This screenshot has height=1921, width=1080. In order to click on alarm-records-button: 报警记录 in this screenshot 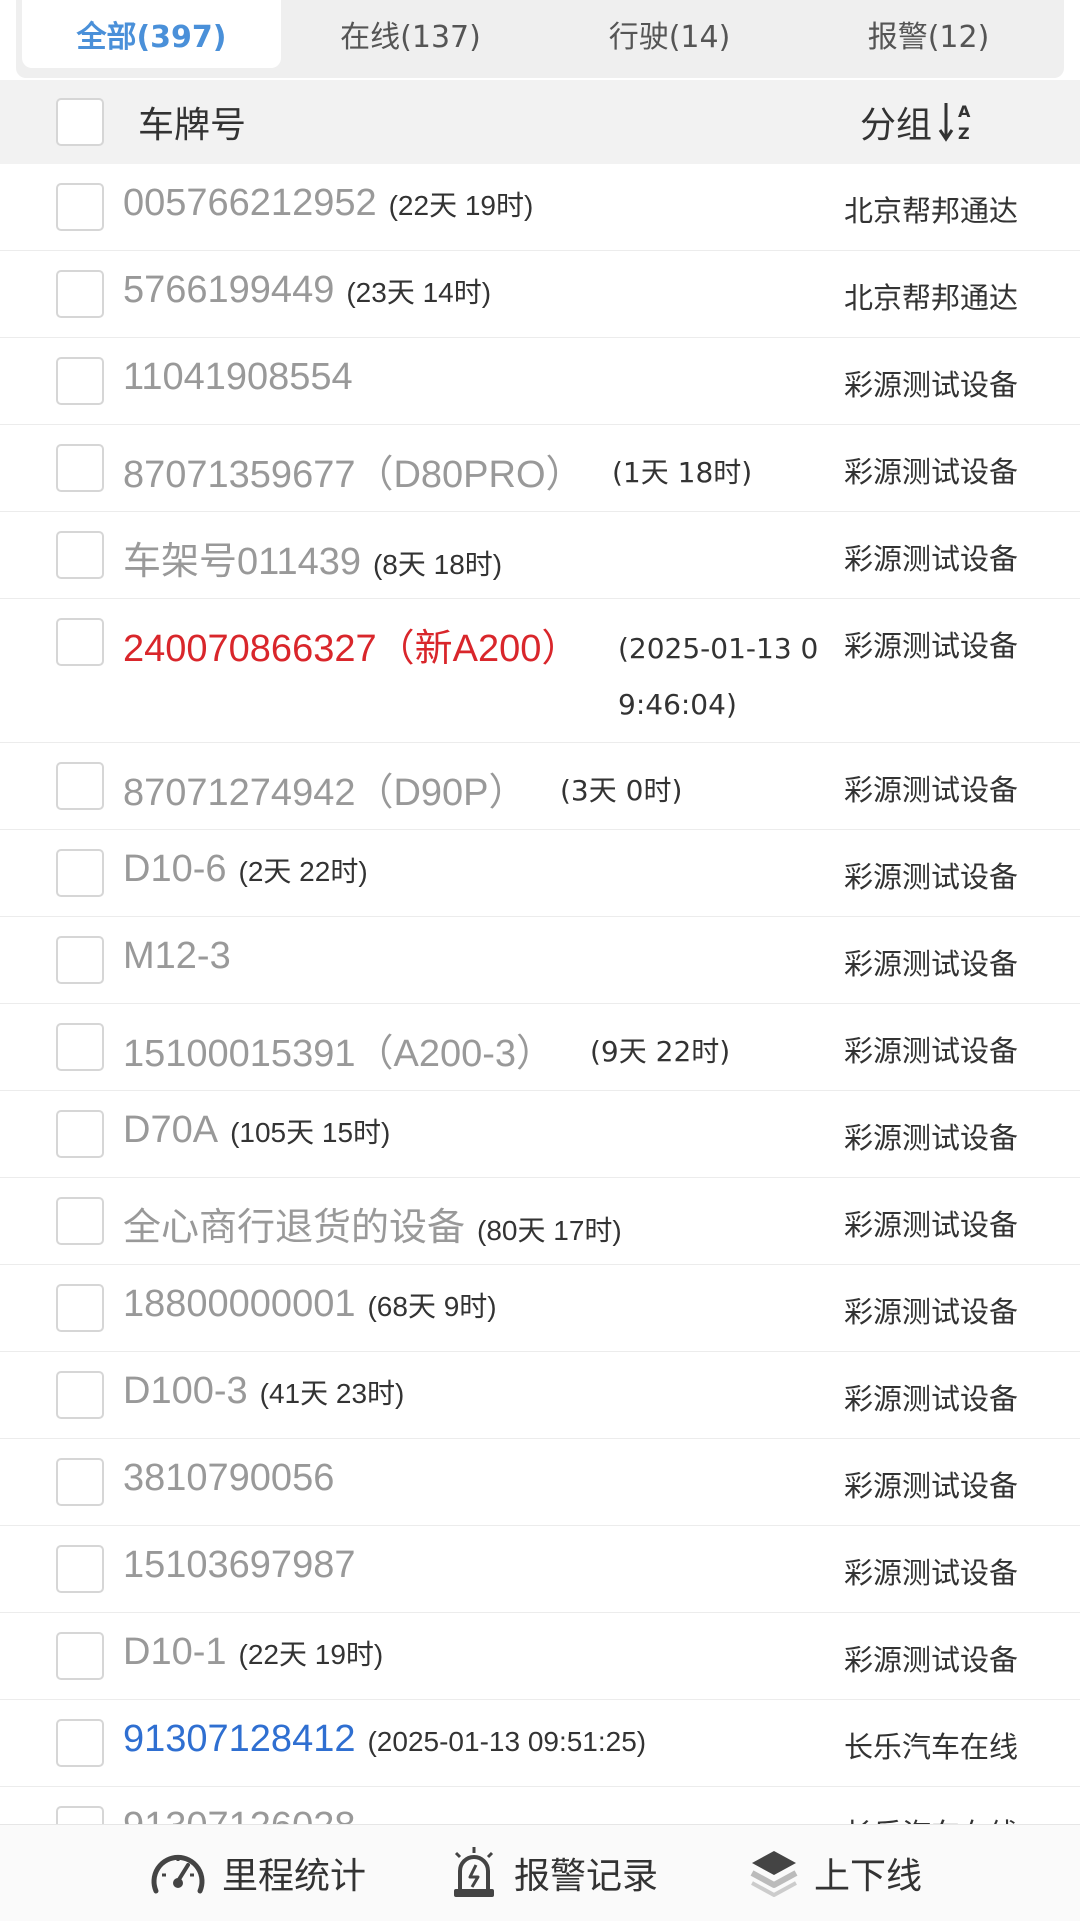, I will do `click(553, 1873)`.